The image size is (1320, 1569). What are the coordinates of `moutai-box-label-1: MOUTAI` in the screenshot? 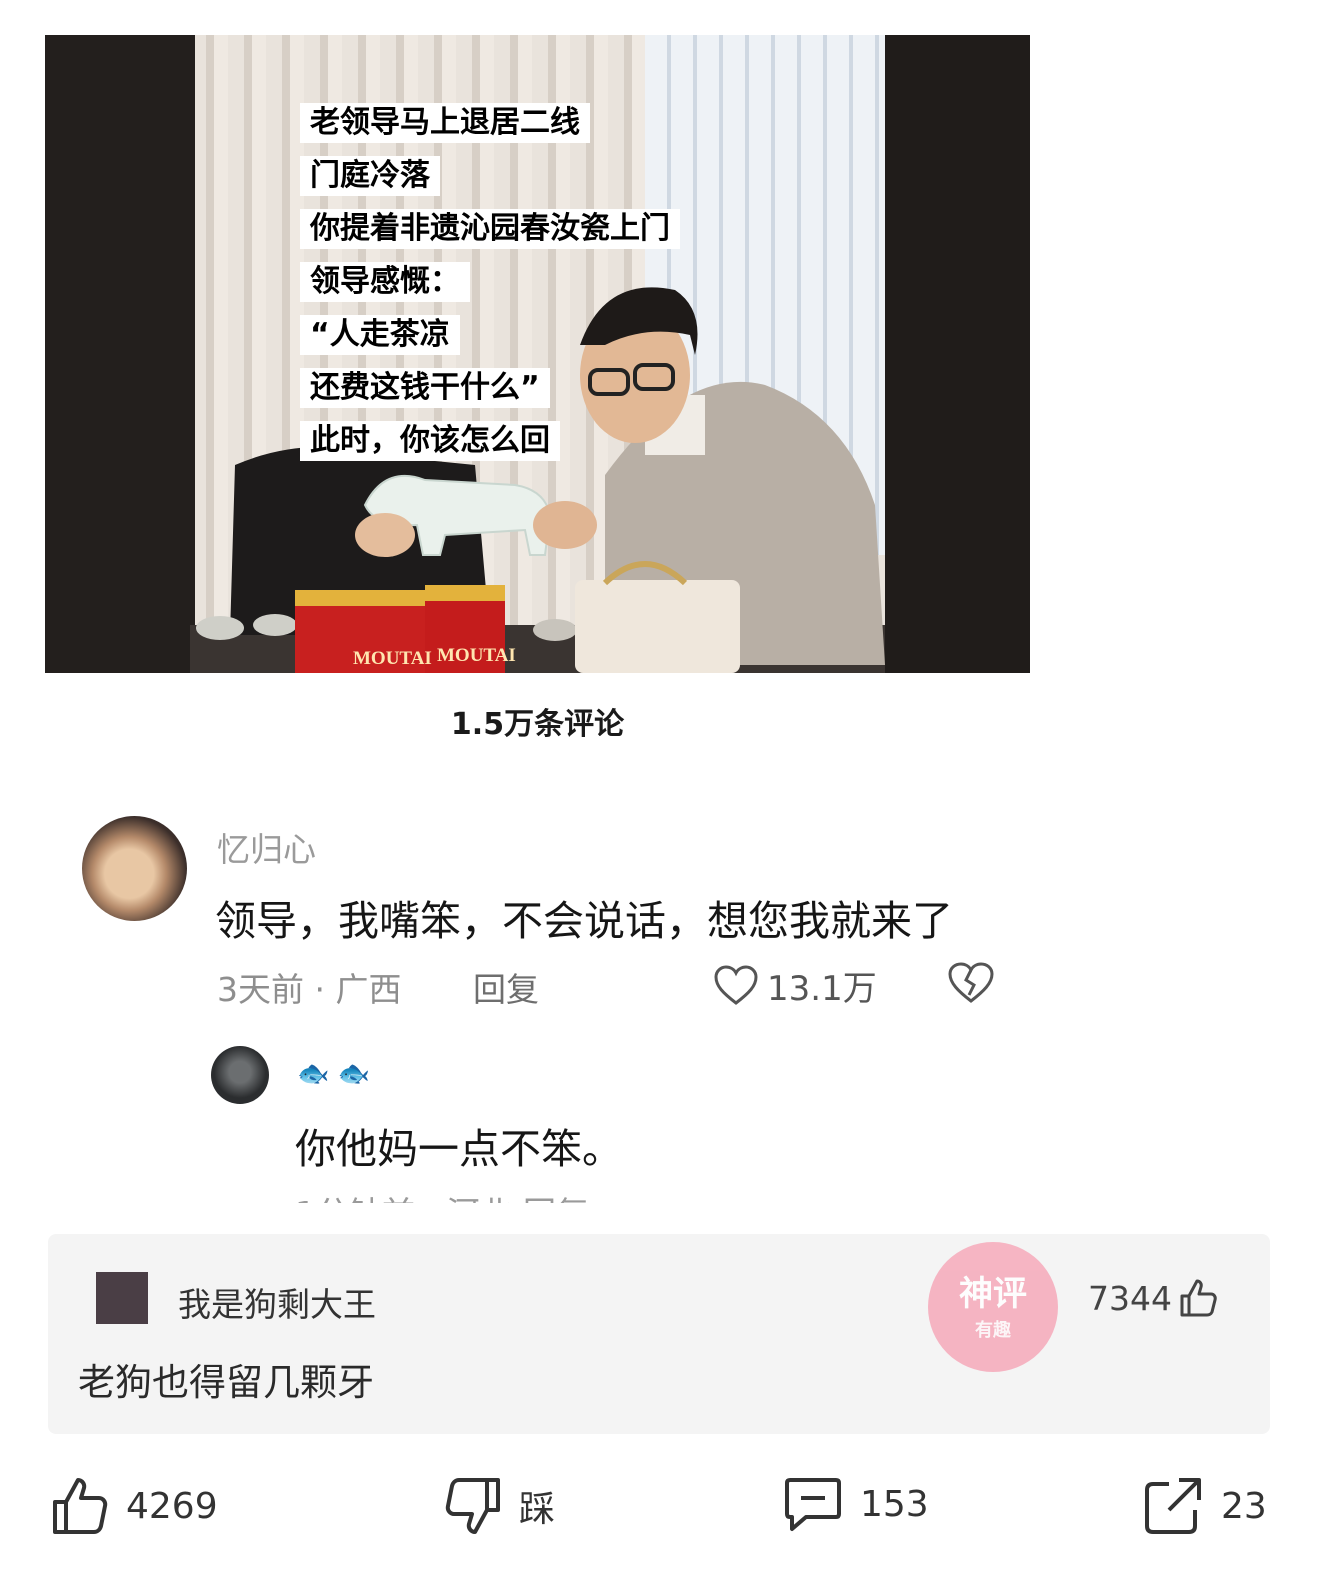 It's located at (392, 658).